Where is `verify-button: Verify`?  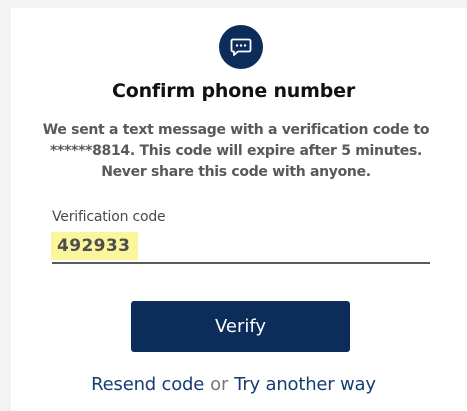 verify-button: Verify is located at coordinates (240, 326).